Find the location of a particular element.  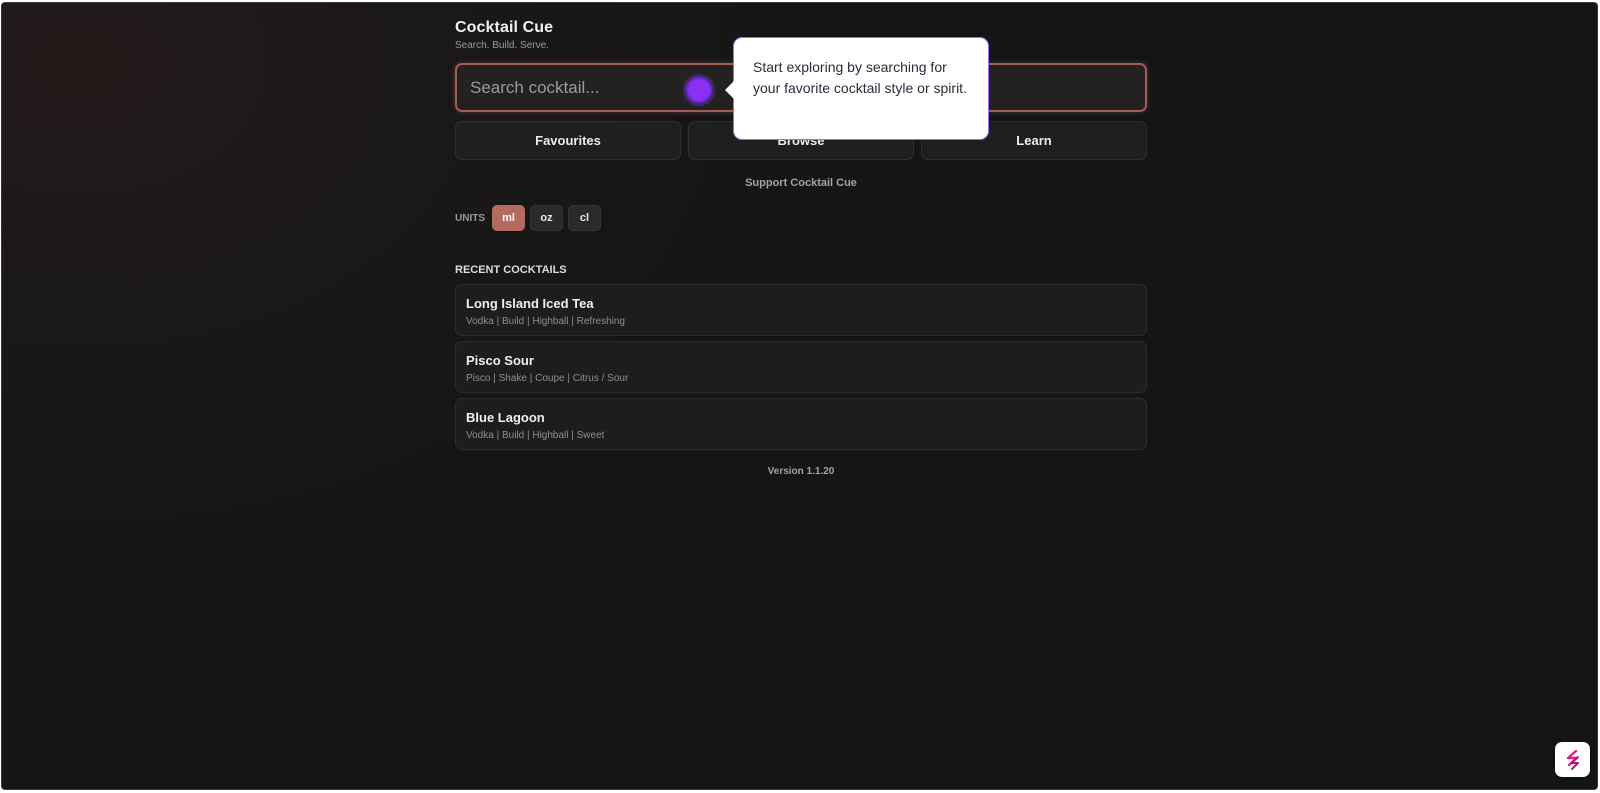

support-link: Support Cocktail Cue is located at coordinates (801, 183).